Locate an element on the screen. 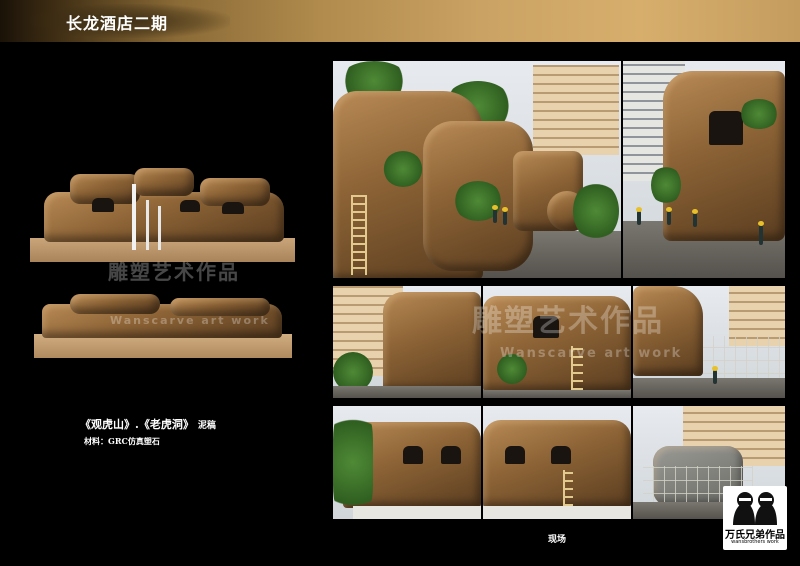 The height and width of the screenshot is (566, 800). page-title: 长龙酒店二期 is located at coordinates (117, 23).